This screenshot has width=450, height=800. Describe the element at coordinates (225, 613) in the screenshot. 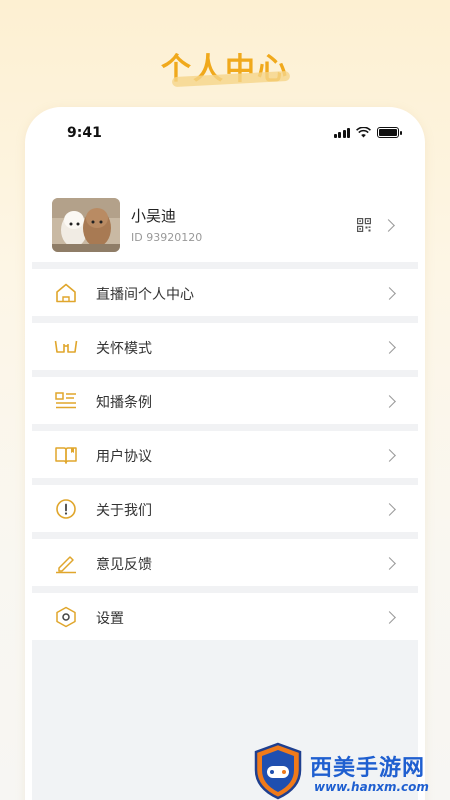

I see `menu-item-settings: 设置` at that location.